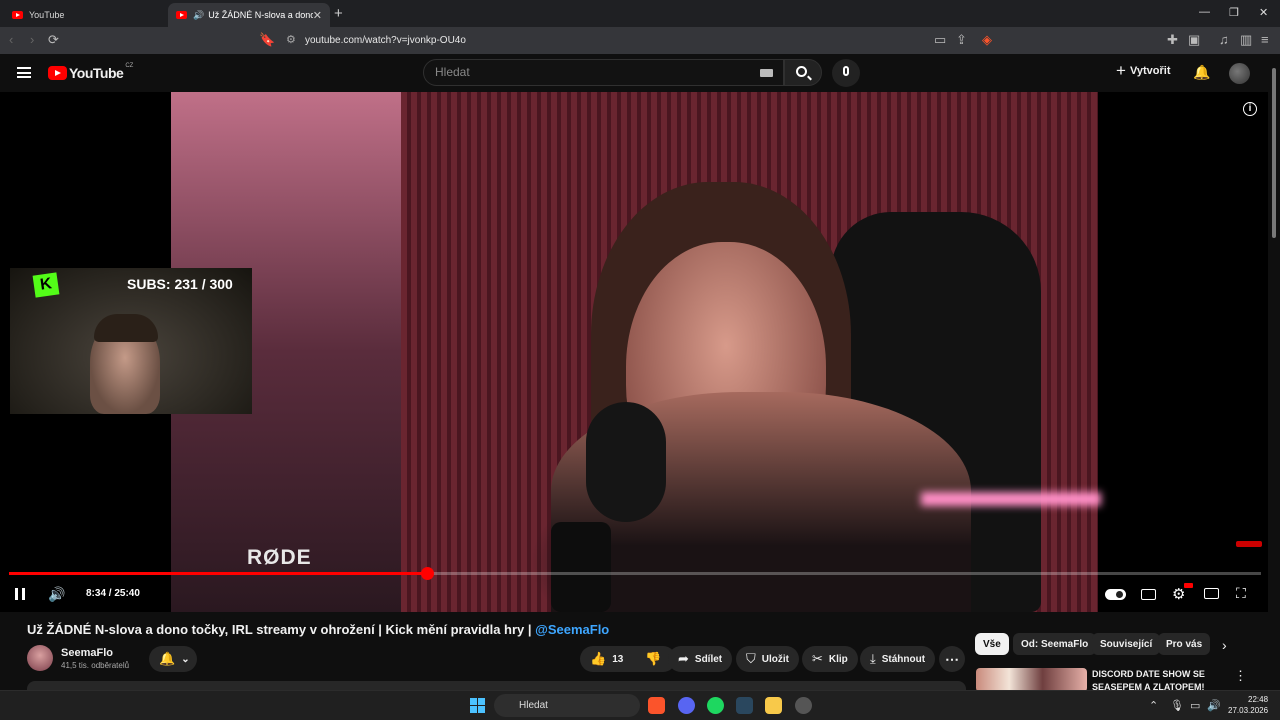 This screenshot has height=720, width=1280. I want to click on like-icon: 👍, so click(598, 659).